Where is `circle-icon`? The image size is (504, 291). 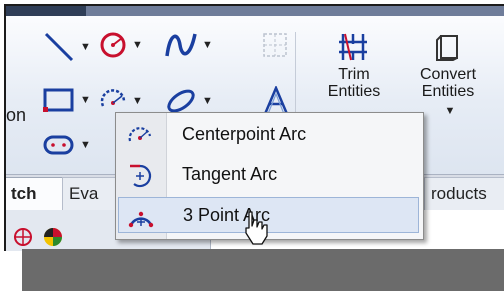 circle-icon is located at coordinates (113, 45).